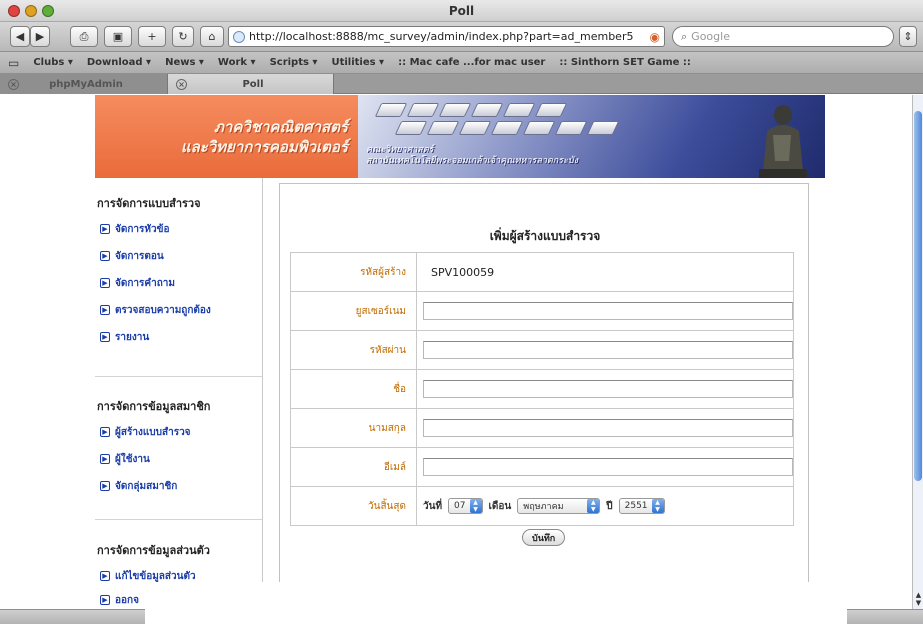 The height and width of the screenshot is (624, 923). Describe the element at coordinates (142, 229) in the screenshot. I see `sidebar-item-label: จัดการหัวข้อ` at that location.